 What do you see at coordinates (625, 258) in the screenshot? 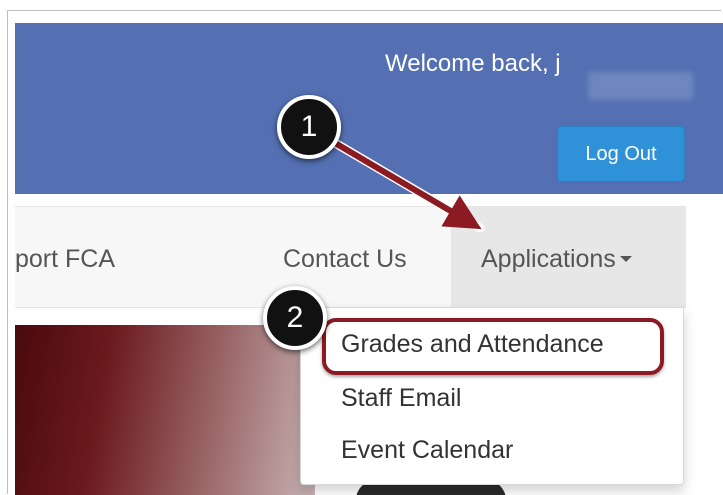
I see `caret-down-icon` at bounding box center [625, 258].